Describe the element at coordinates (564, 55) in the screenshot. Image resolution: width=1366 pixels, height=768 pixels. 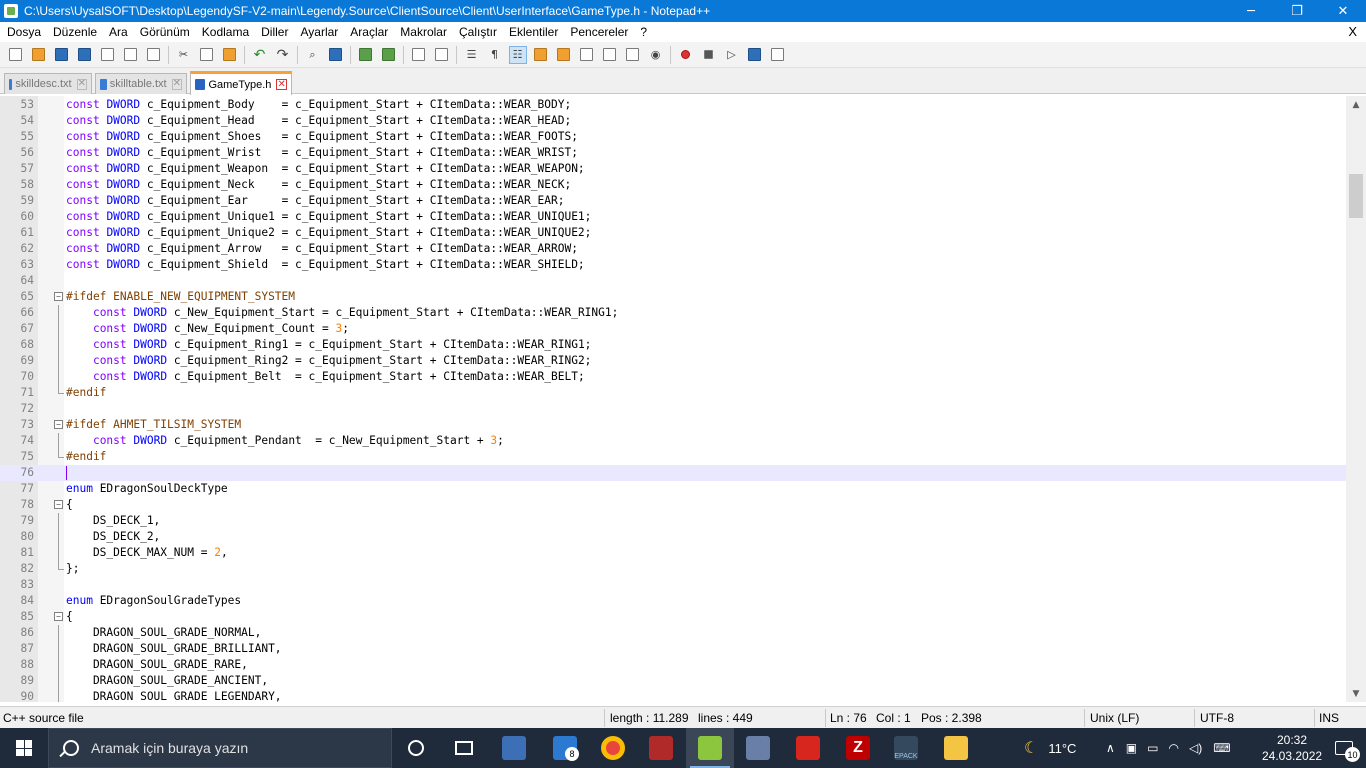
I see `doc-map-icon` at that location.